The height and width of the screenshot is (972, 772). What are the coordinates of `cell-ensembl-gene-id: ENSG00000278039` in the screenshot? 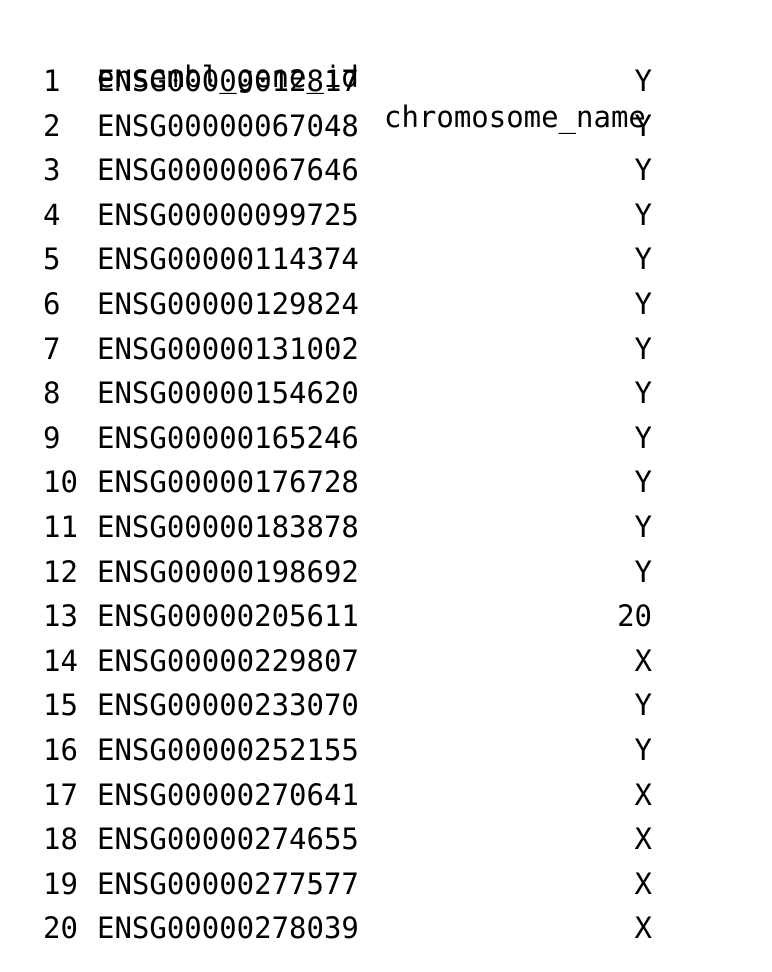 It's located at (228, 928).